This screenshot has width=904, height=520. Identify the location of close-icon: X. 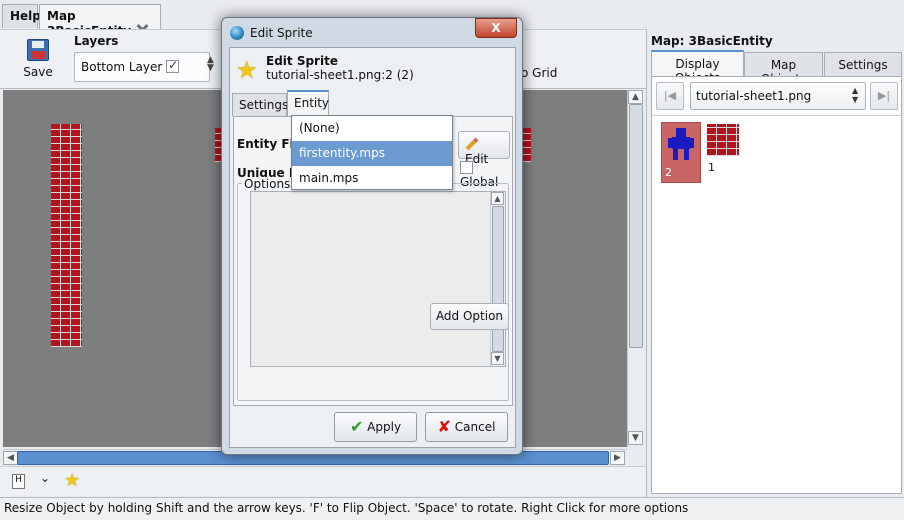
(496, 28).